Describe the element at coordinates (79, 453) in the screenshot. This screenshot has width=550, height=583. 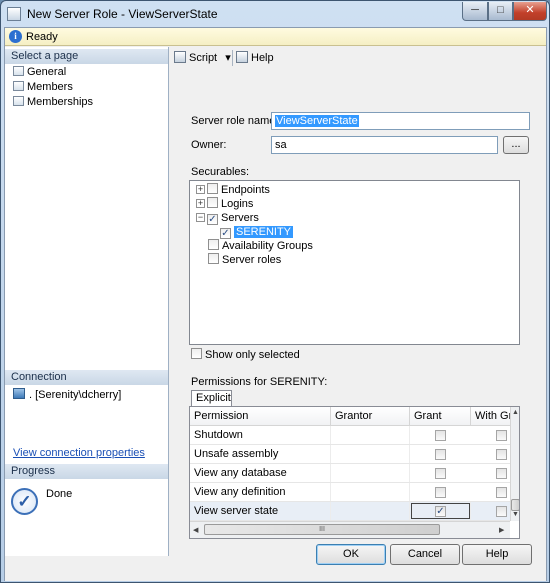
I see `view-connection-properties-link: View connection properties` at that location.